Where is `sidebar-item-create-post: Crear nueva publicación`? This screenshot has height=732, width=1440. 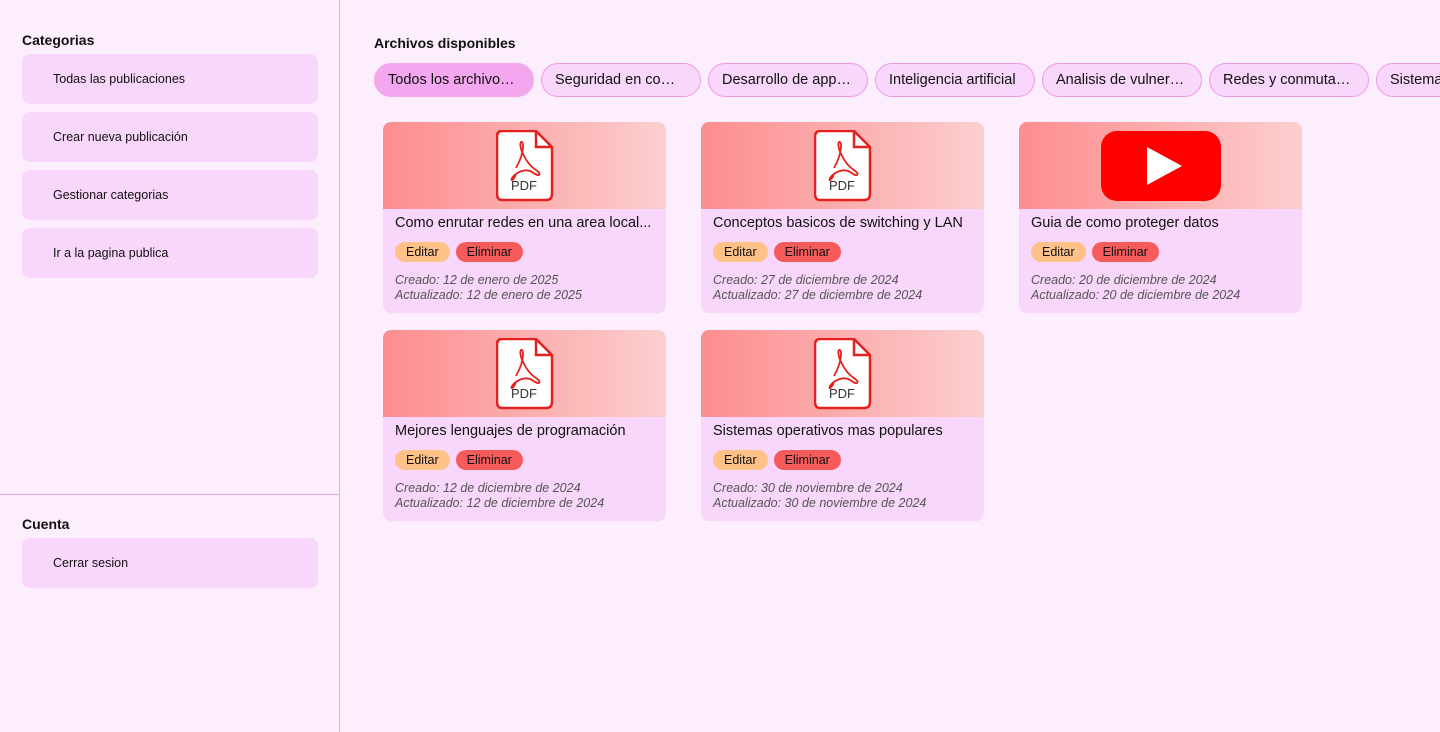 sidebar-item-create-post: Crear nueva publicación is located at coordinates (170, 137).